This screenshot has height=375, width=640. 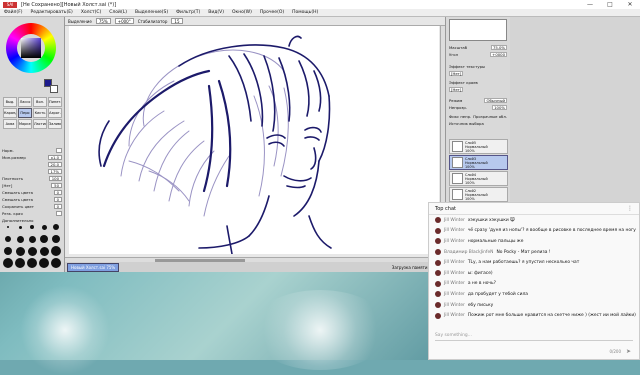 What do you see at coordinates (55, 113) in the screenshot?
I see `tool-airbrush: Аэрог.` at bounding box center [55, 113].